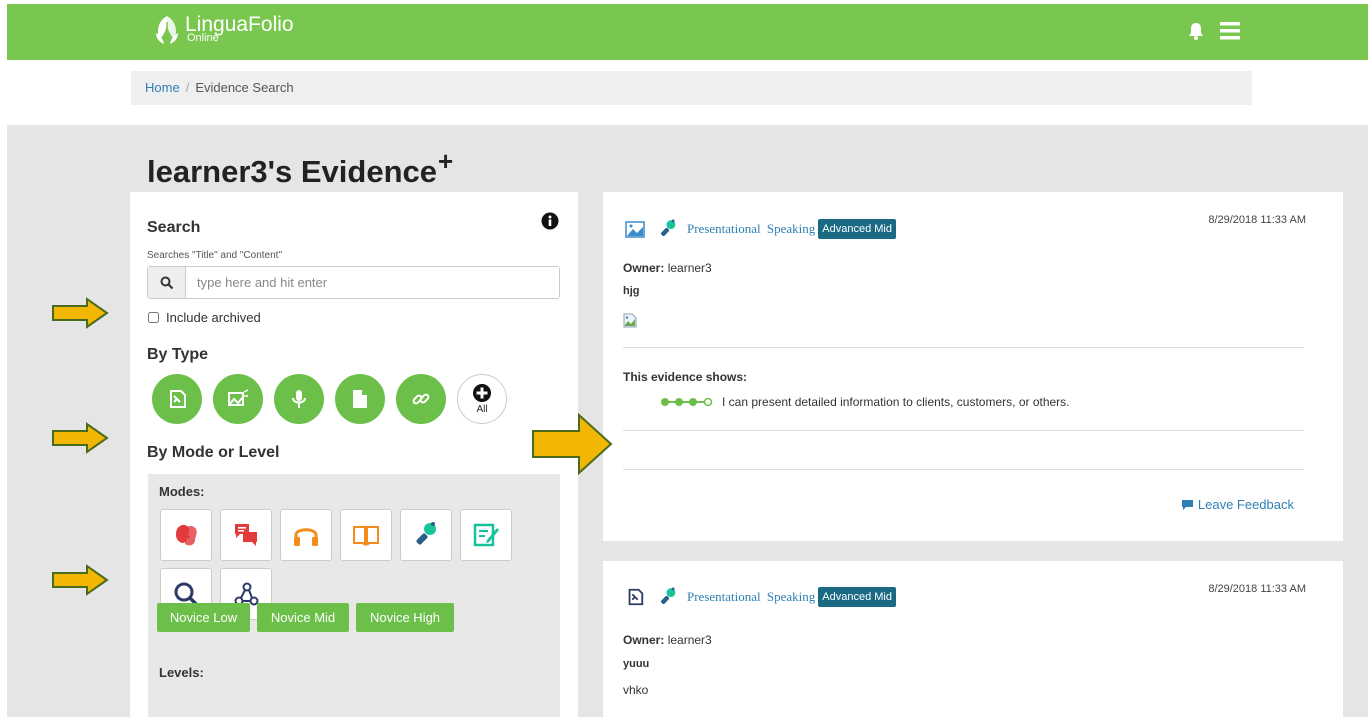 This screenshot has width=1368, height=717. Describe the element at coordinates (213, 452) in the screenshot. I see `by-mode-heading: By Mode or Level` at that location.